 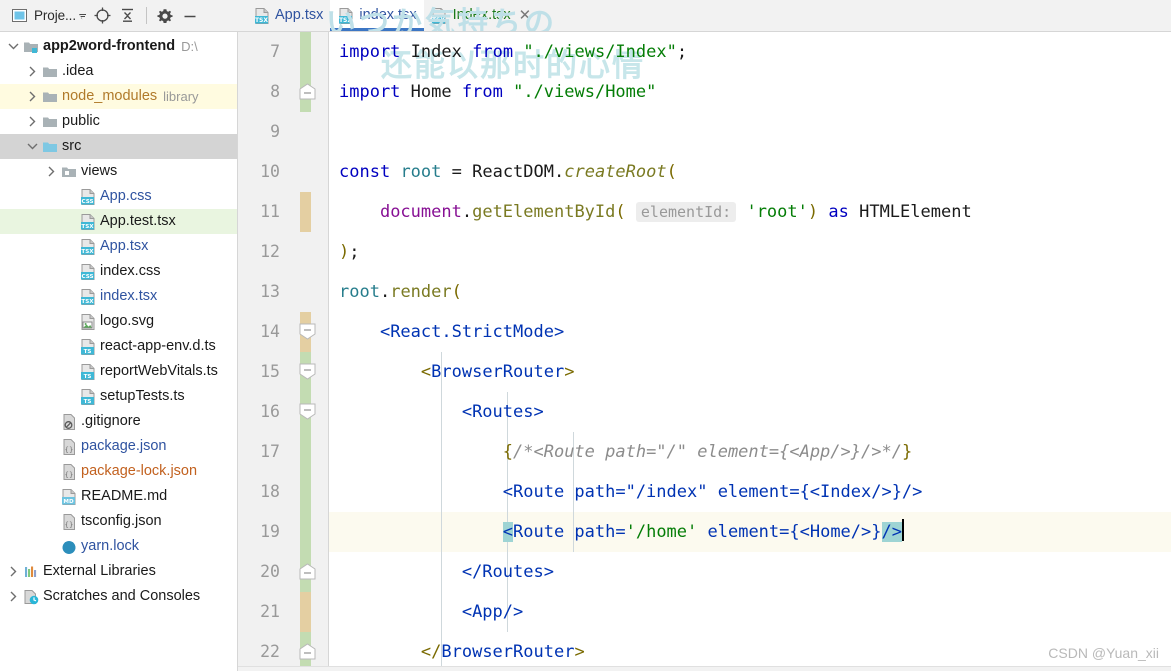 I want to click on tree-row-app-tsx: TSX App.tsx, so click(x=118, y=246).